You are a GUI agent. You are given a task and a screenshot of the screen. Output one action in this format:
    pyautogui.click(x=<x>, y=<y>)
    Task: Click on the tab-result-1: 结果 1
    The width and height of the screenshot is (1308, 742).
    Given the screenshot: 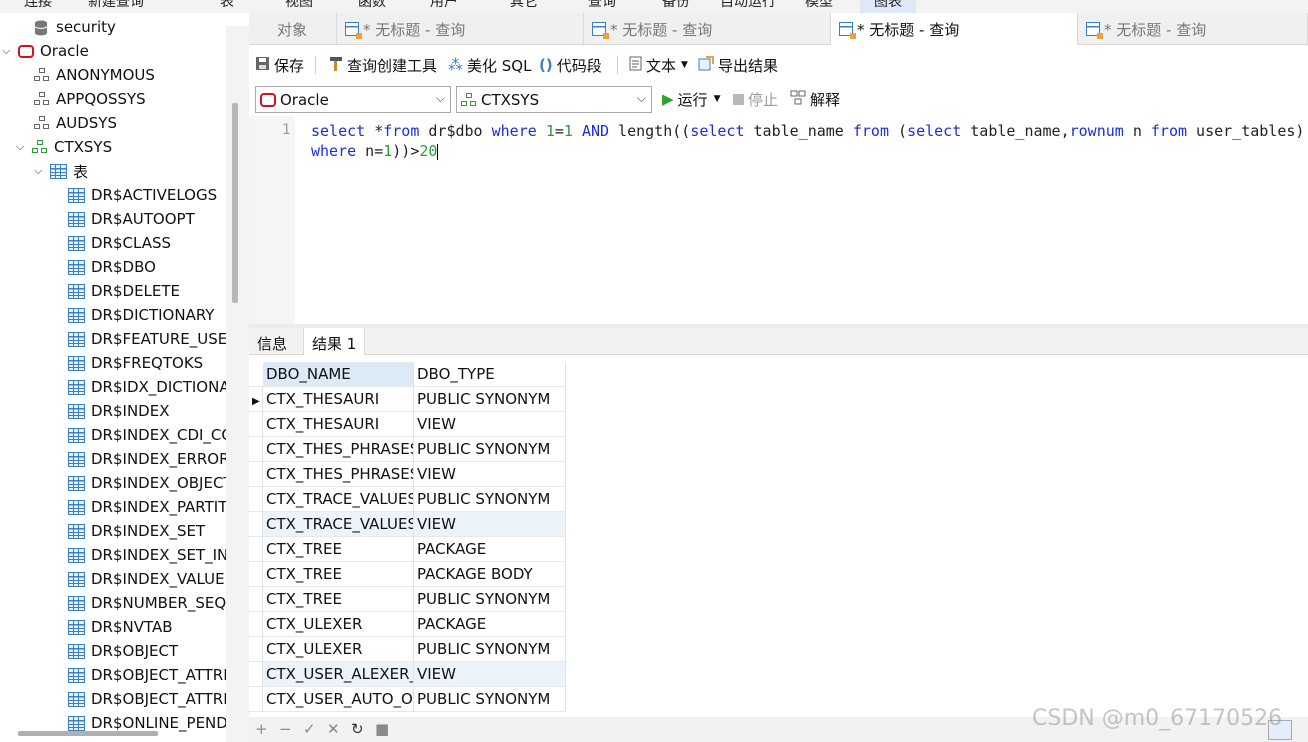 What is the action you would take?
    pyautogui.click(x=334, y=341)
    